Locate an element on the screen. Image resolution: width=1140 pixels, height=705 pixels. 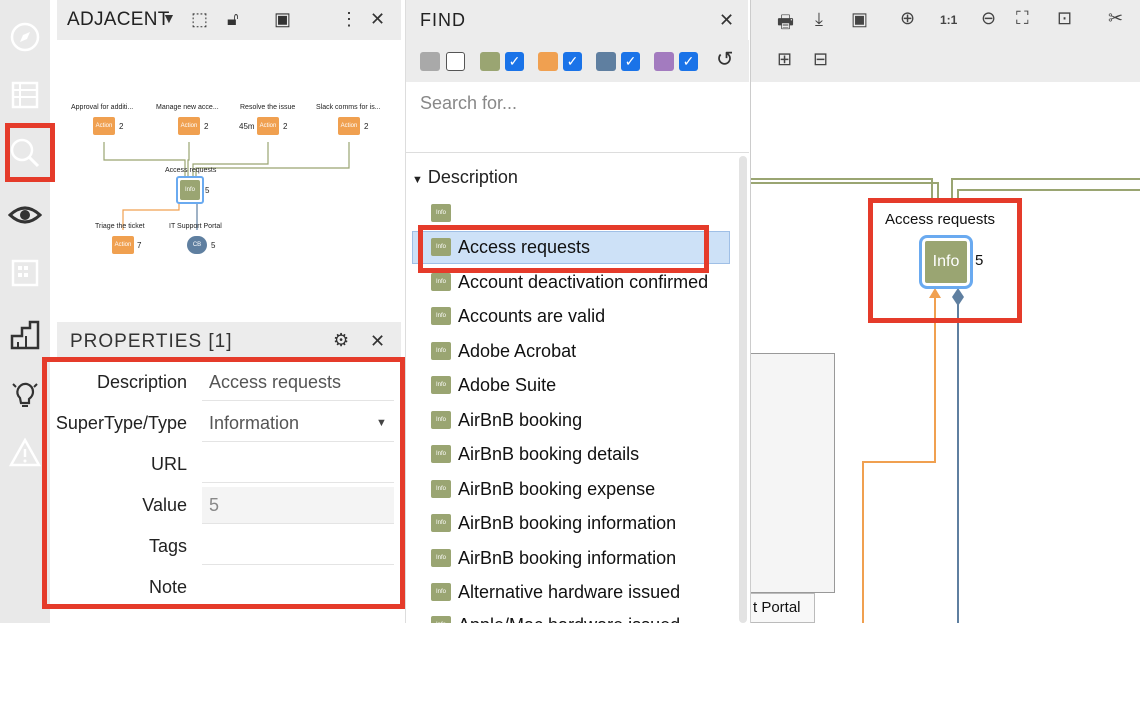
divider is located at coordinates (577, 152).